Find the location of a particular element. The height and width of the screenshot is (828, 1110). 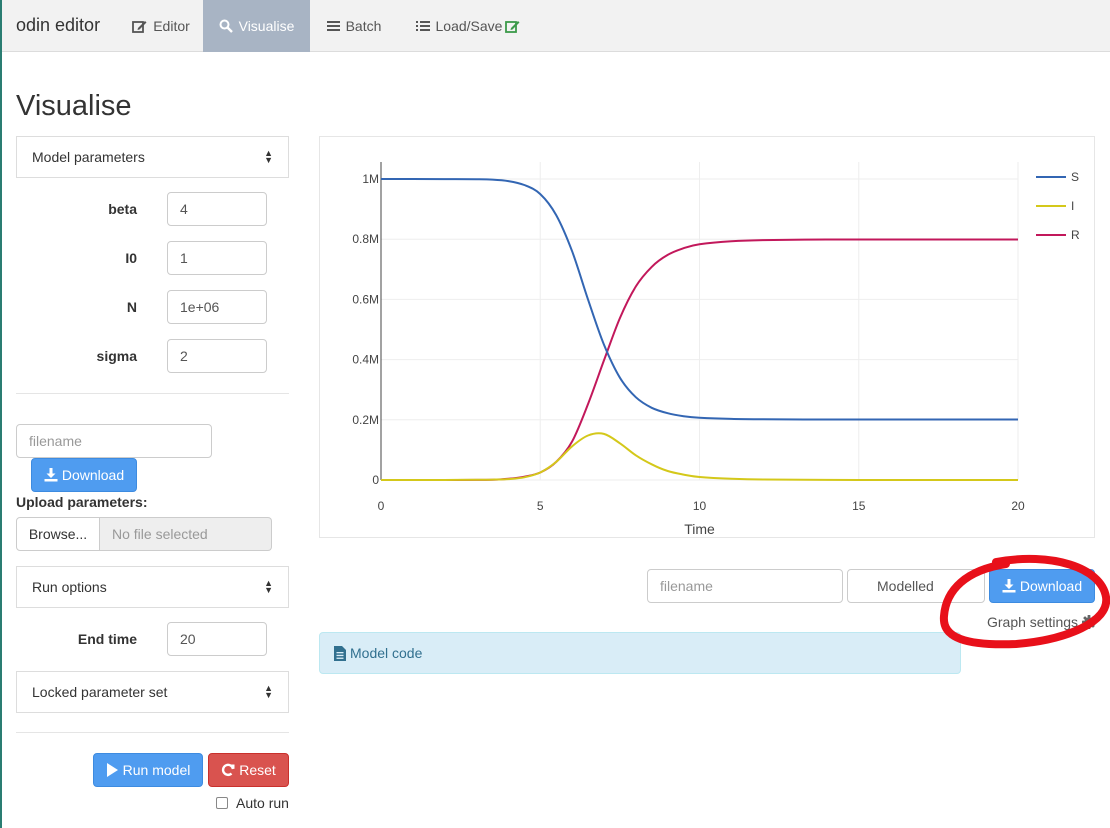

y-tick-label: 0.2M is located at coordinates (365, 420).